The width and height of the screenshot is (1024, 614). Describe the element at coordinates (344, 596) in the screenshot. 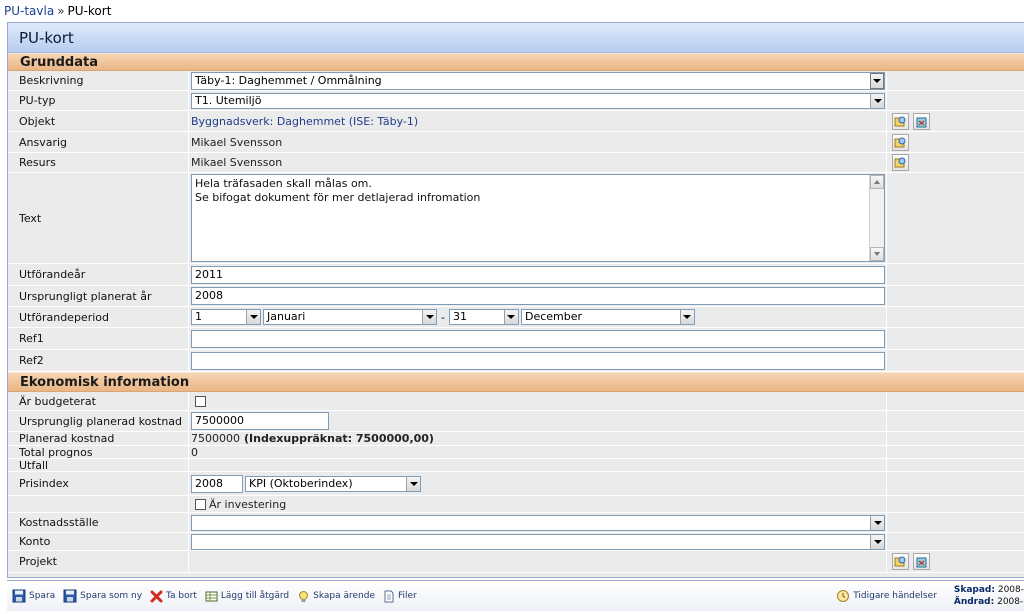

I see `create-case-label: Skapa ärende` at that location.